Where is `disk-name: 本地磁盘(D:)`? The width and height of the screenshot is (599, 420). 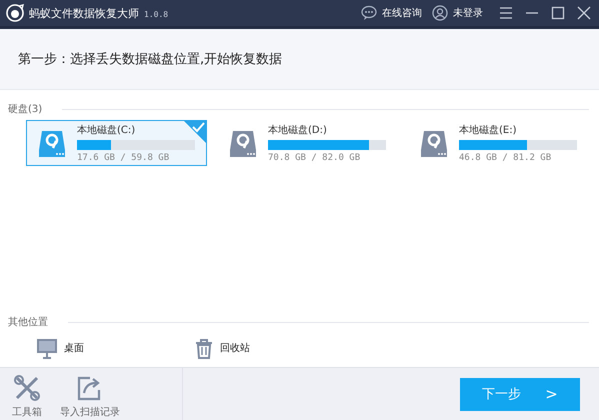 disk-name: 本地磁盘(D:) is located at coordinates (297, 130).